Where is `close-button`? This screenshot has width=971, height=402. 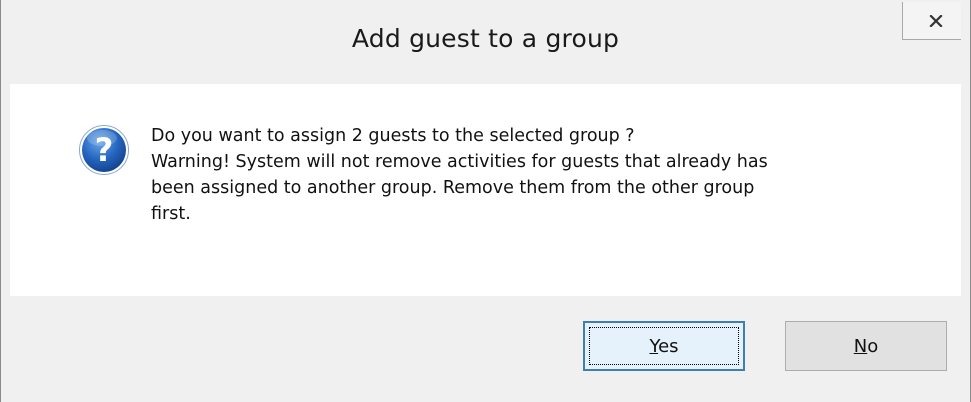 close-button is located at coordinates (936, 21).